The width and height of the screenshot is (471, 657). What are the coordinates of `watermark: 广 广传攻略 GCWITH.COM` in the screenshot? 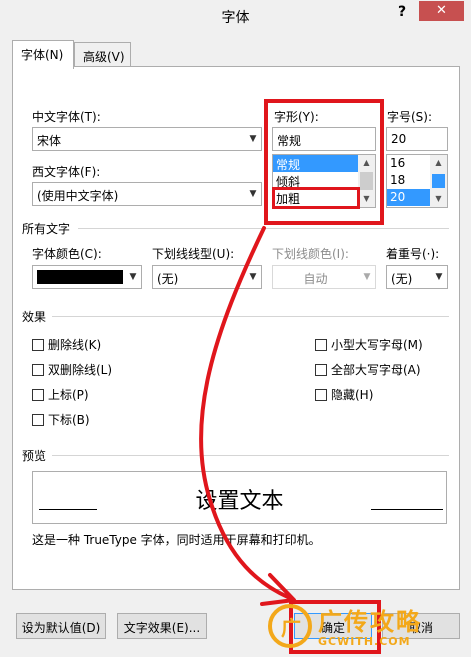 It's located at (369, 628).